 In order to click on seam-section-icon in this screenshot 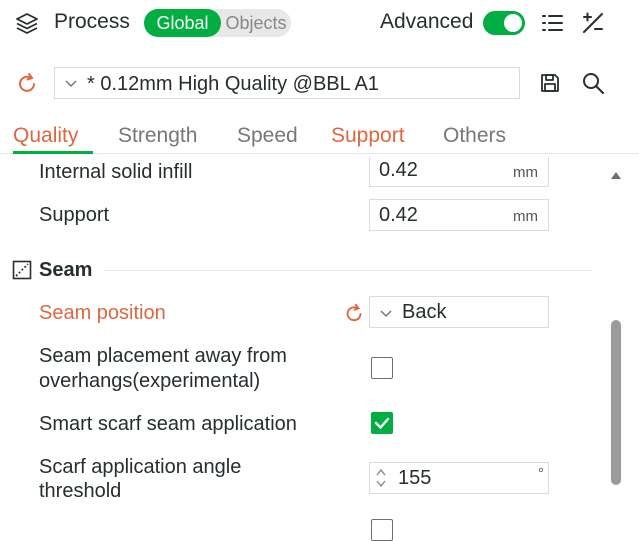, I will do `click(22, 270)`.